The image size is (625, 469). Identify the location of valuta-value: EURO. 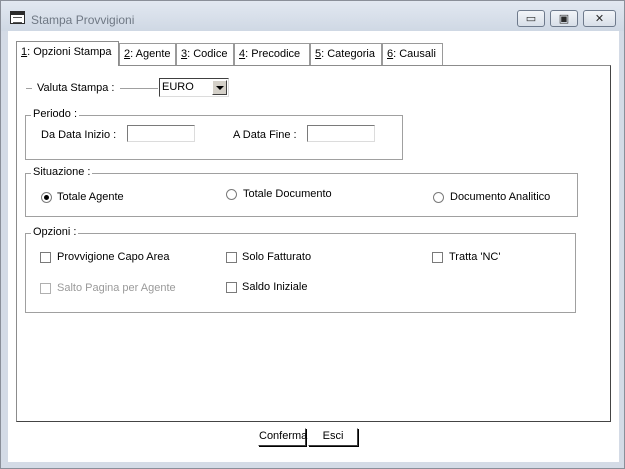
(178, 87).